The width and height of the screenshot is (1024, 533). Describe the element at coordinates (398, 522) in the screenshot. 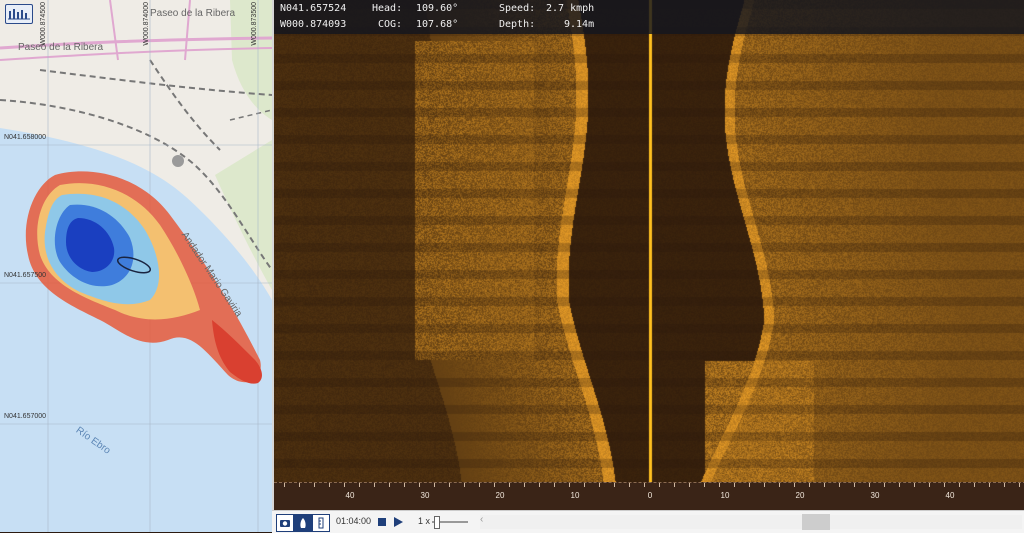

I see `play-icon` at that location.